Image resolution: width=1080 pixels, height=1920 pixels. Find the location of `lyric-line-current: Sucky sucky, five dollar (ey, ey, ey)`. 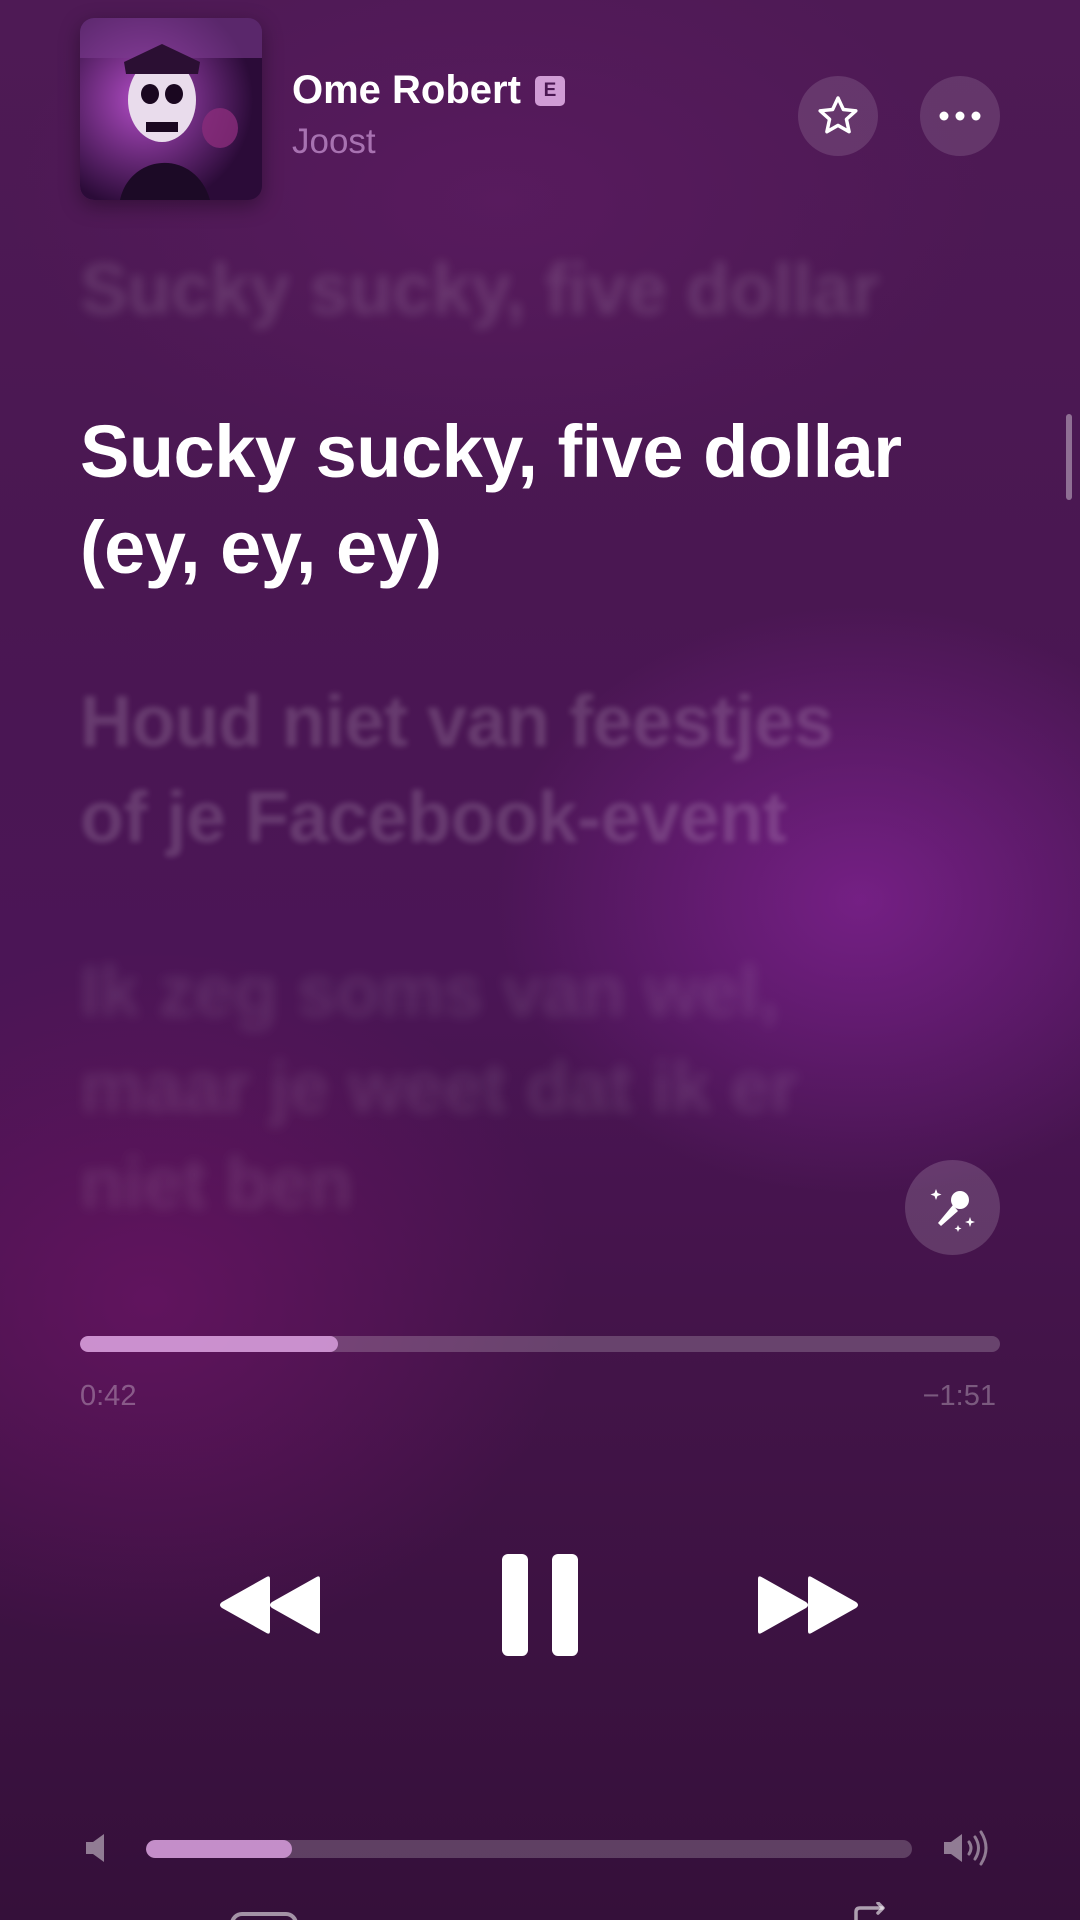

lyric-line-current: Sucky sucky, five dollar (ey, ey, ey) is located at coordinates (545, 500).